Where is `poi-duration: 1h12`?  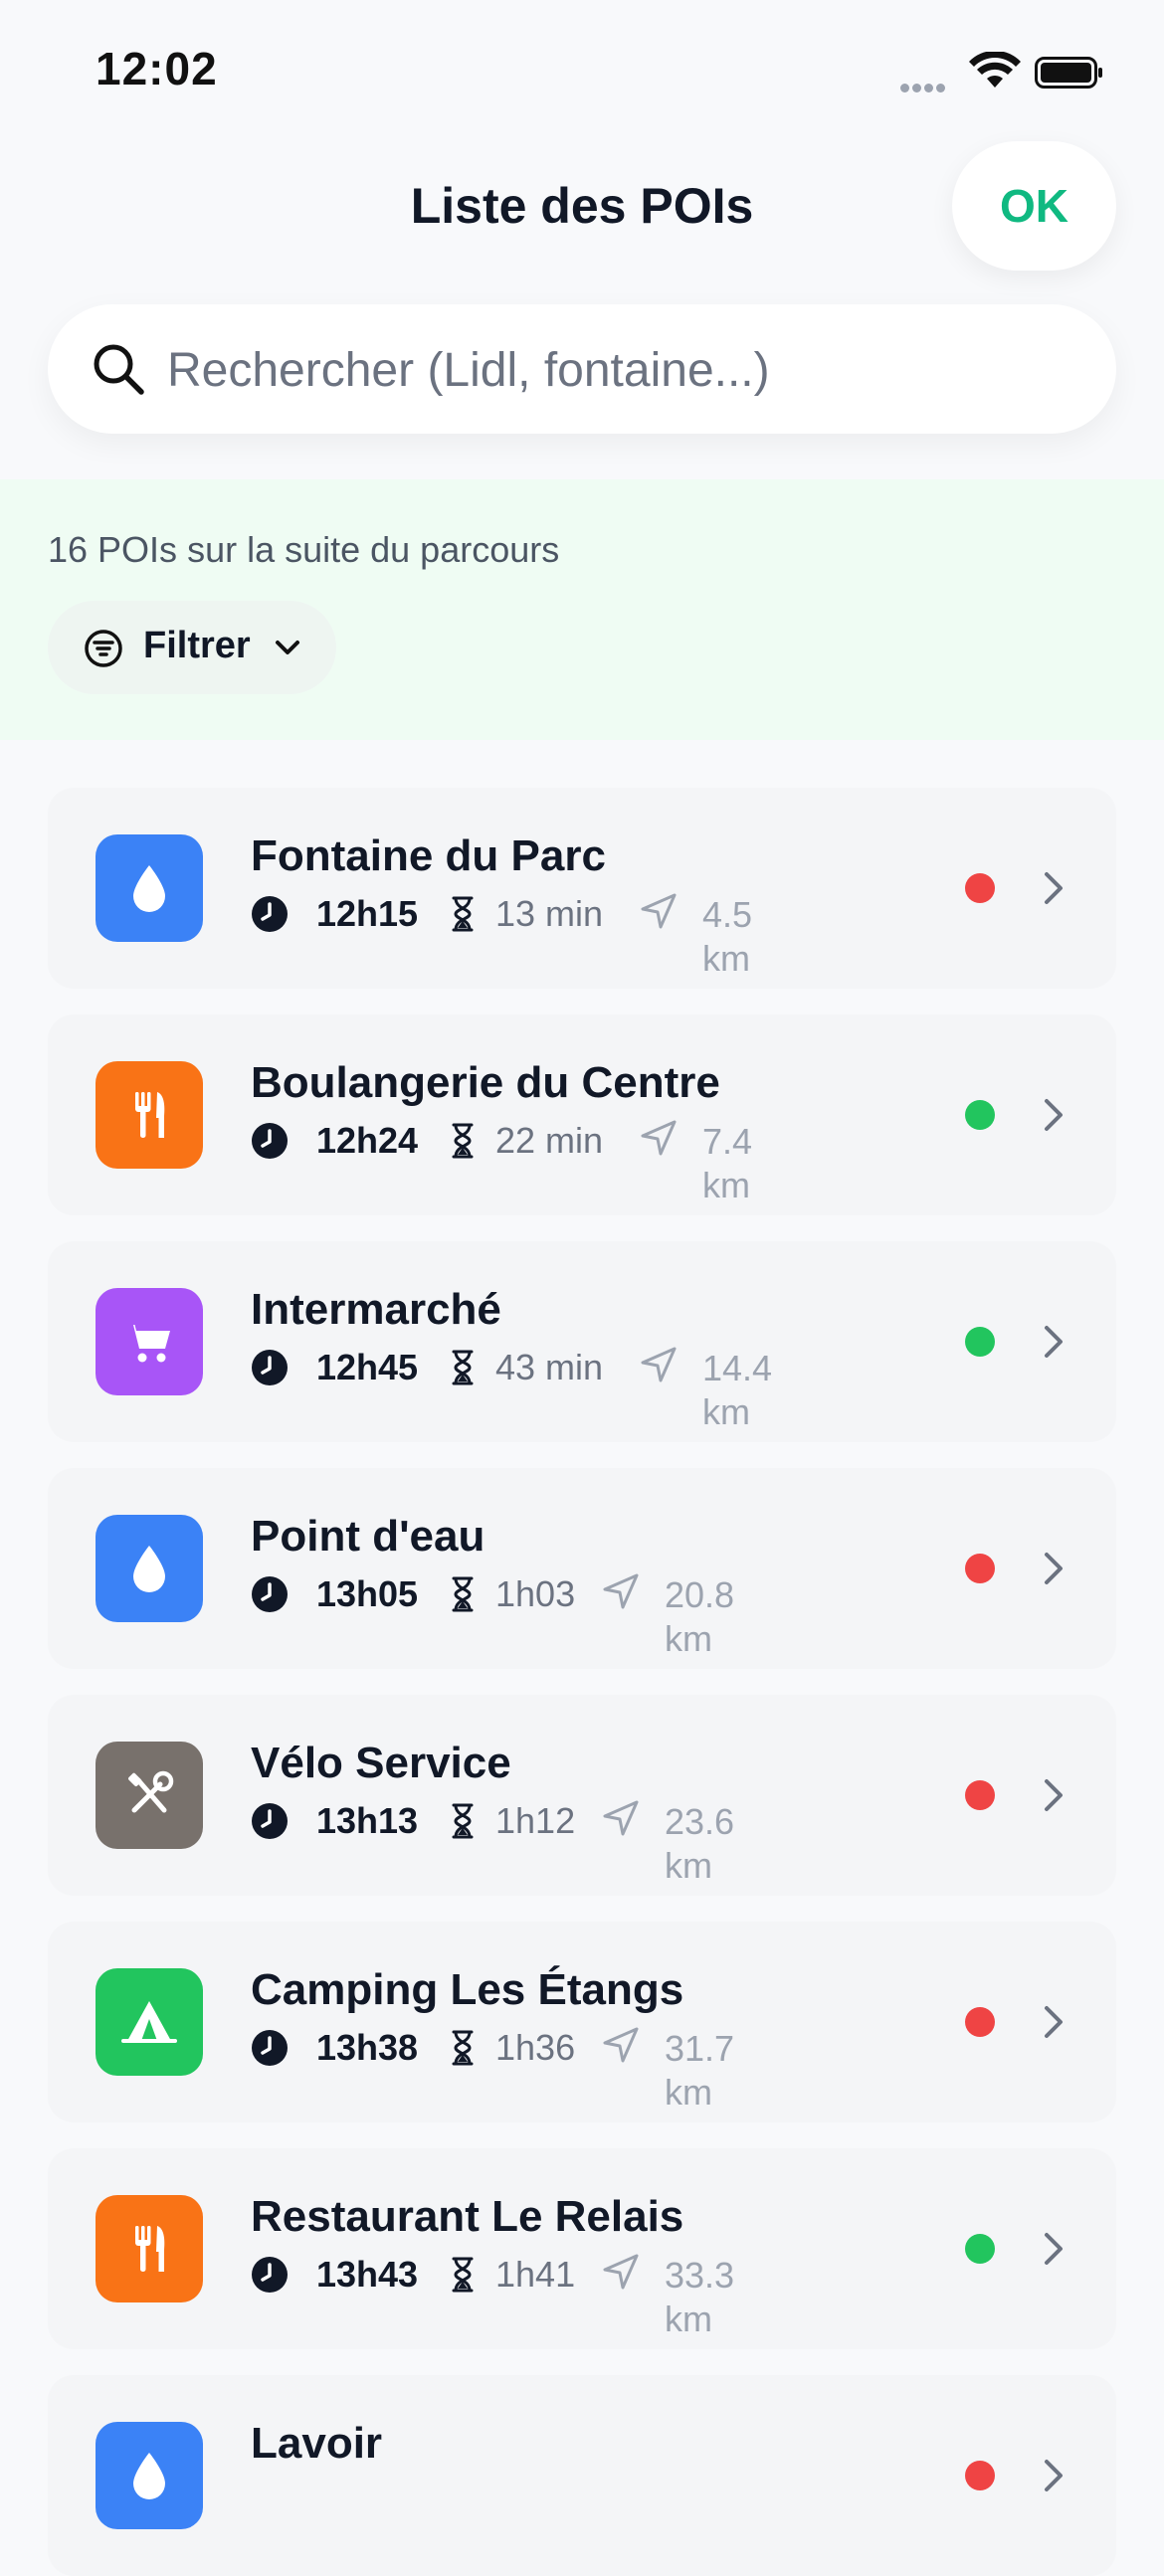 poi-duration: 1h12 is located at coordinates (535, 1820).